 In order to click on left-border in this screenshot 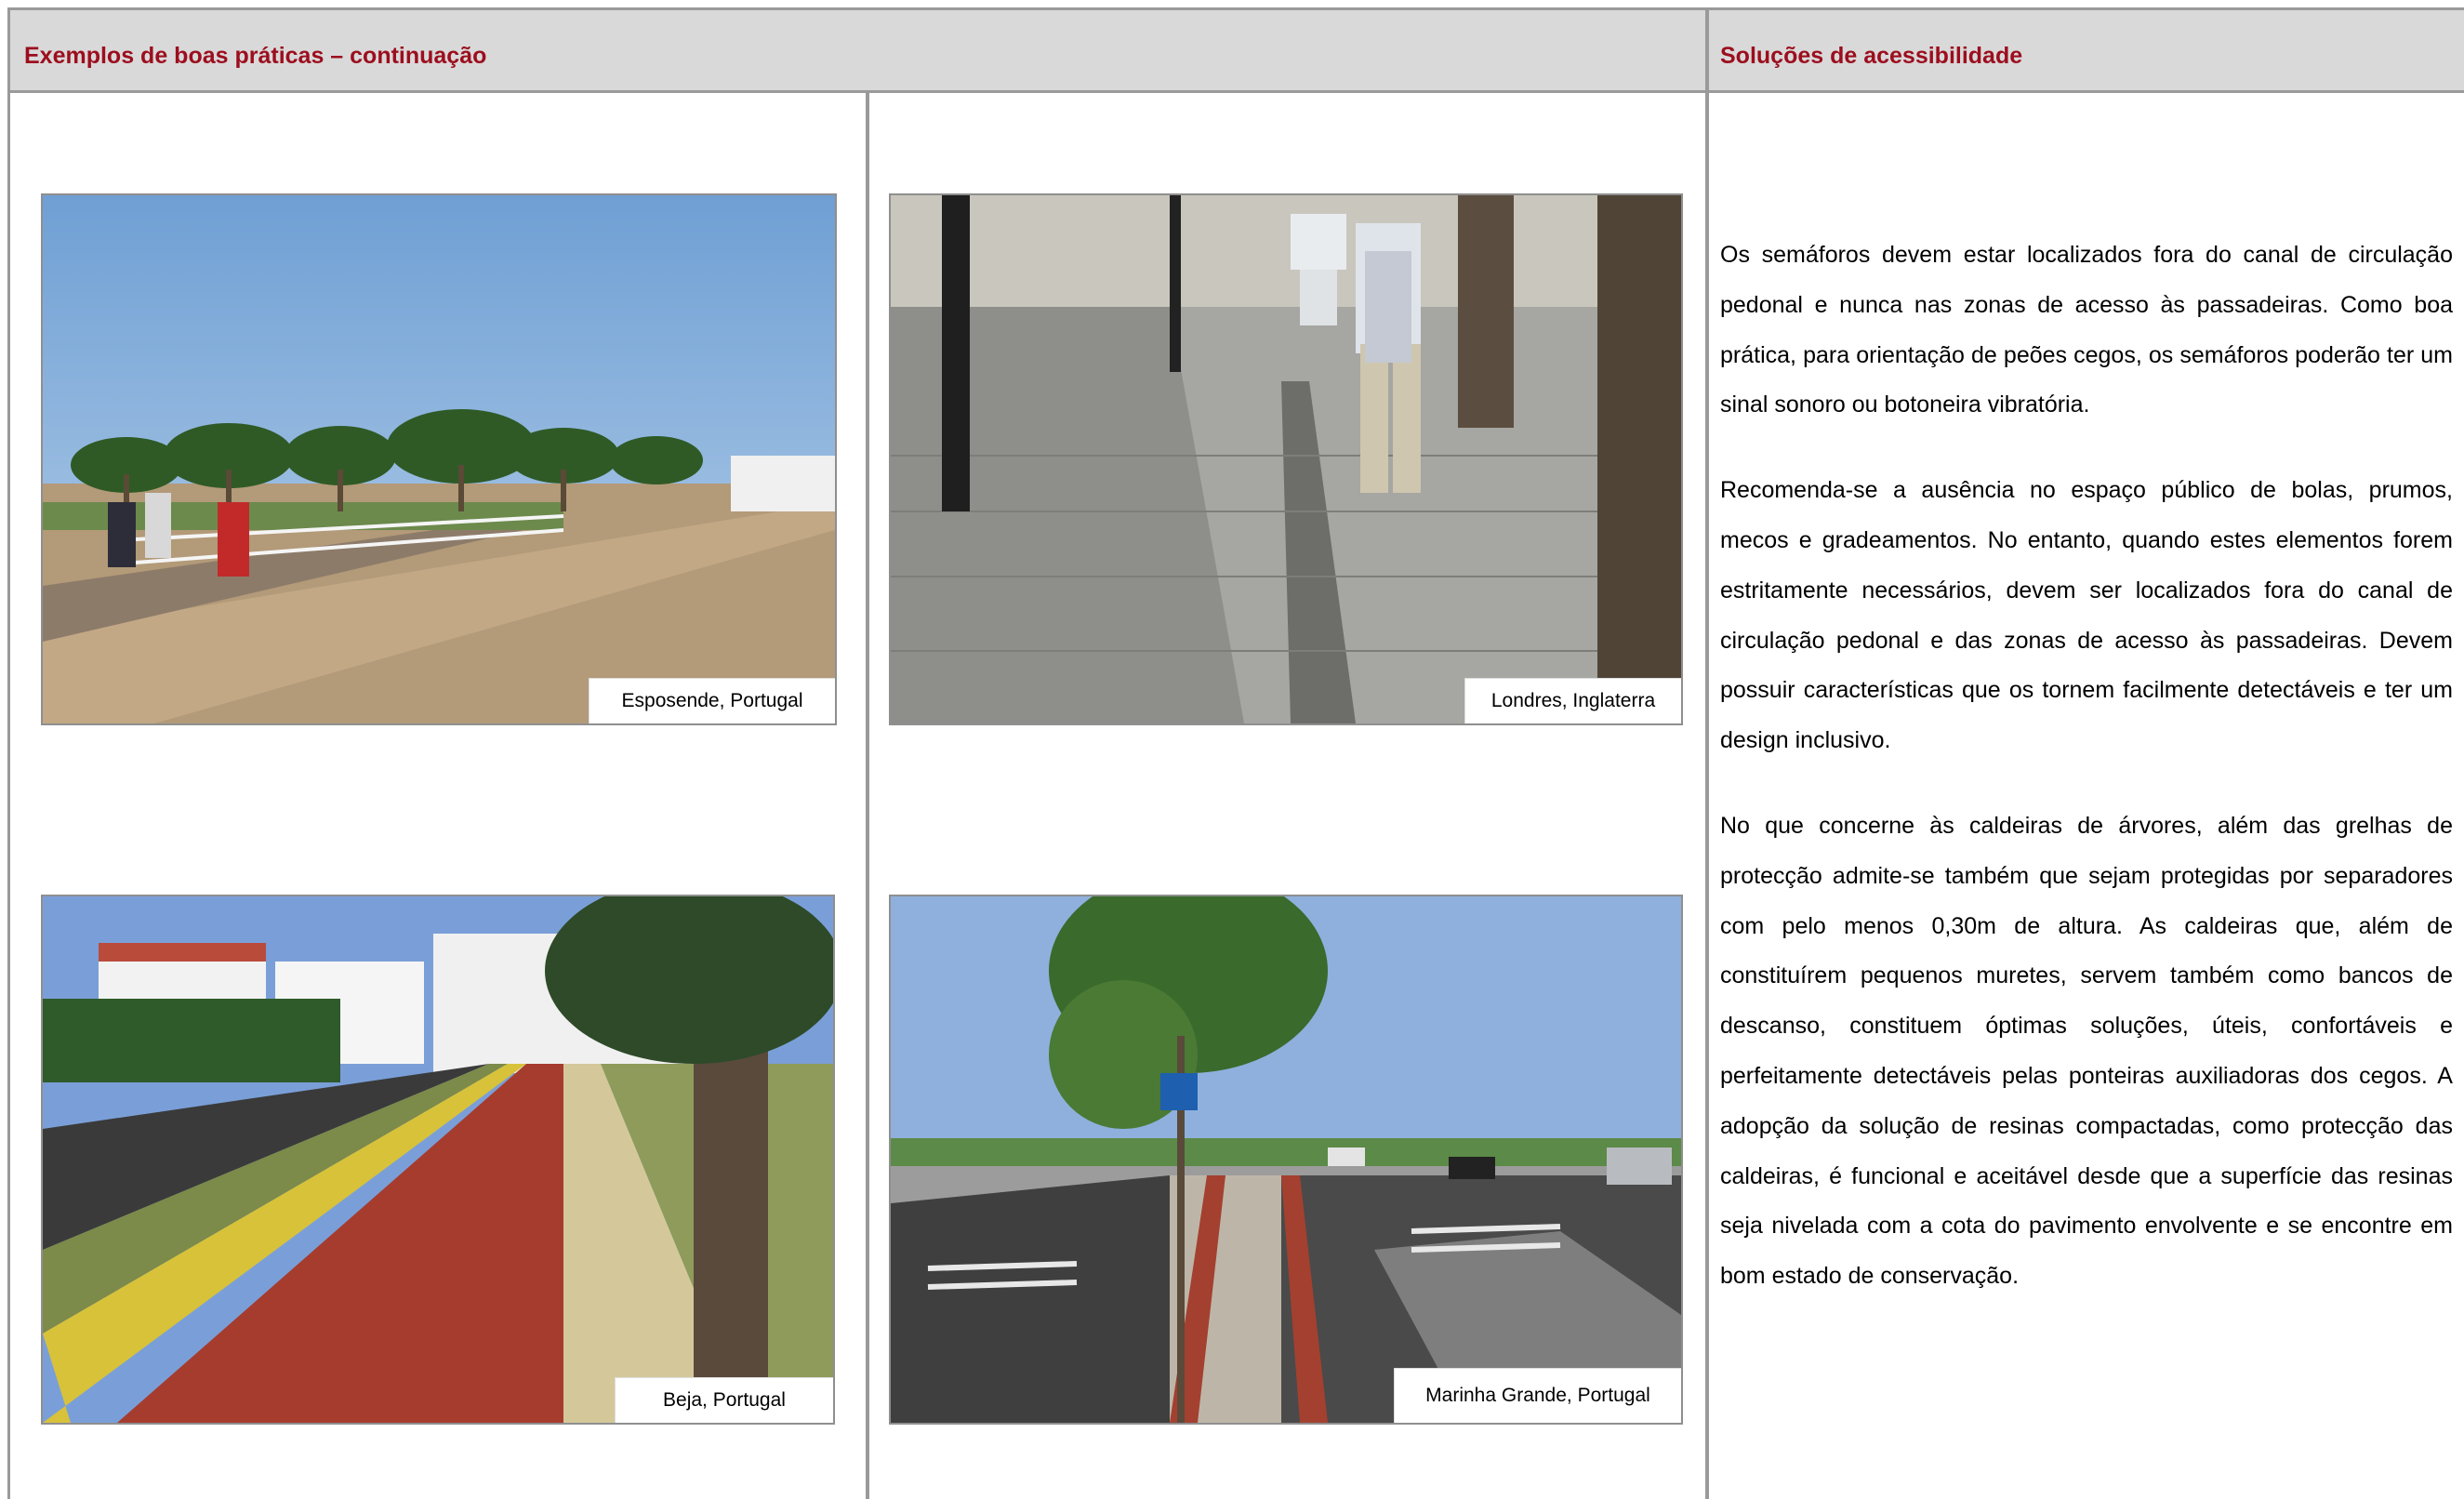, I will do `click(8, 753)`.